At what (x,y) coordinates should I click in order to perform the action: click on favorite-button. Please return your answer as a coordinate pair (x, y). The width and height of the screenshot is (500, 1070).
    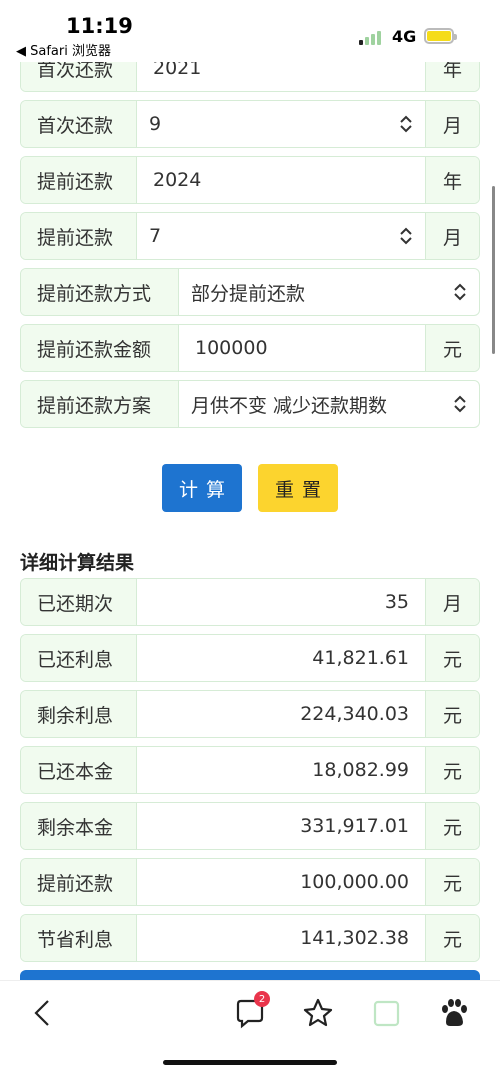
    Looking at the image, I should click on (318, 1013).